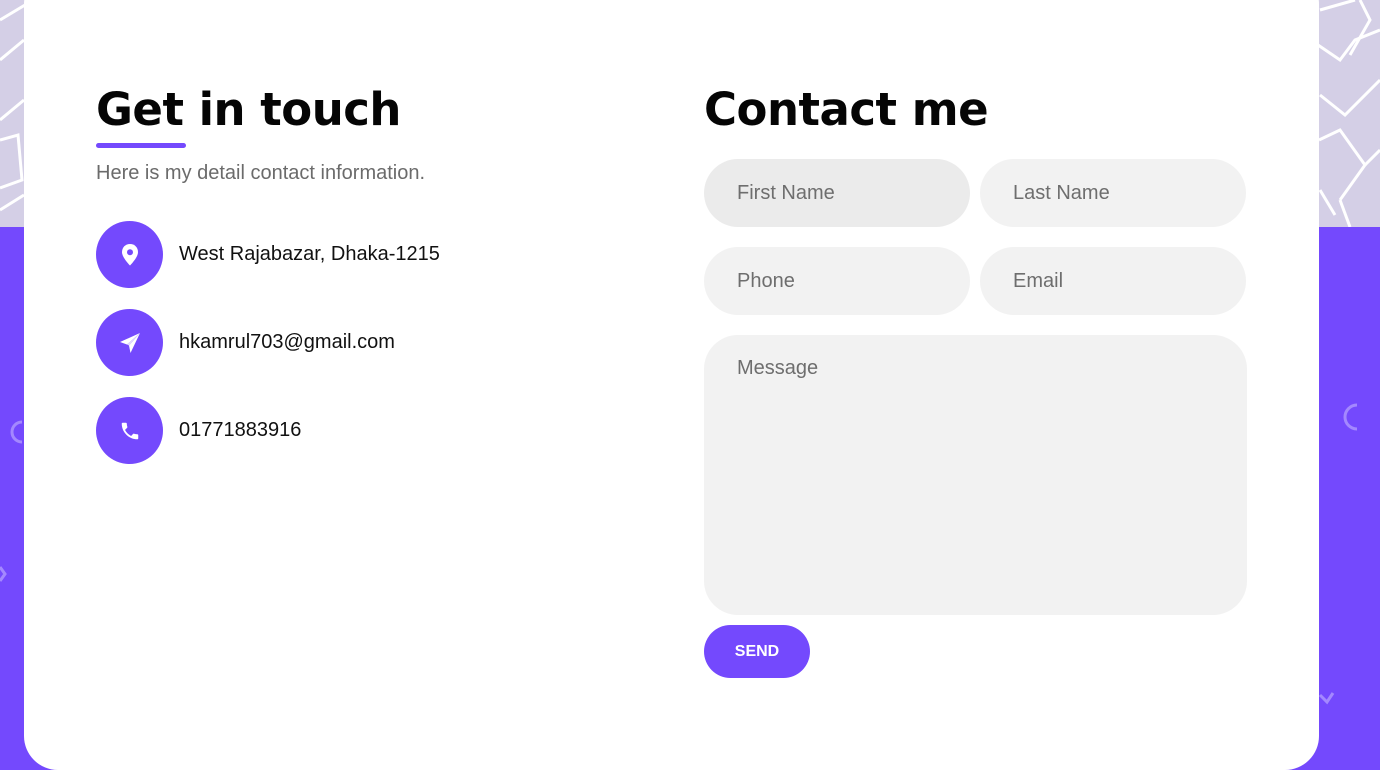  Describe the element at coordinates (846, 109) in the screenshot. I see `contact-me-title: Contact me` at that location.